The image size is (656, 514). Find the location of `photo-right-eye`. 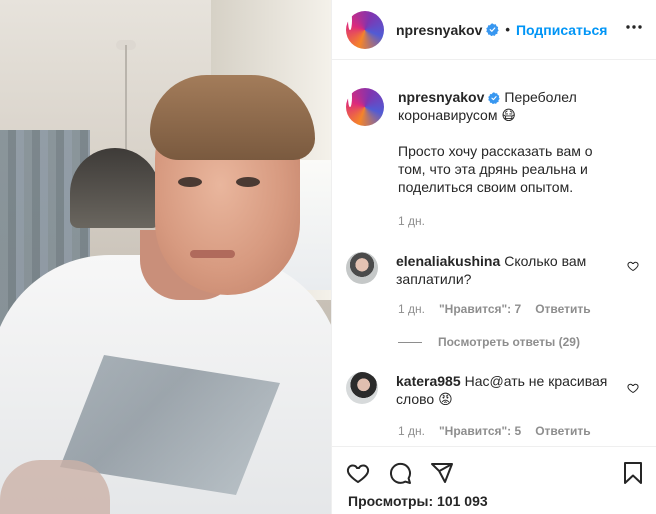

photo-right-eye is located at coordinates (248, 182).